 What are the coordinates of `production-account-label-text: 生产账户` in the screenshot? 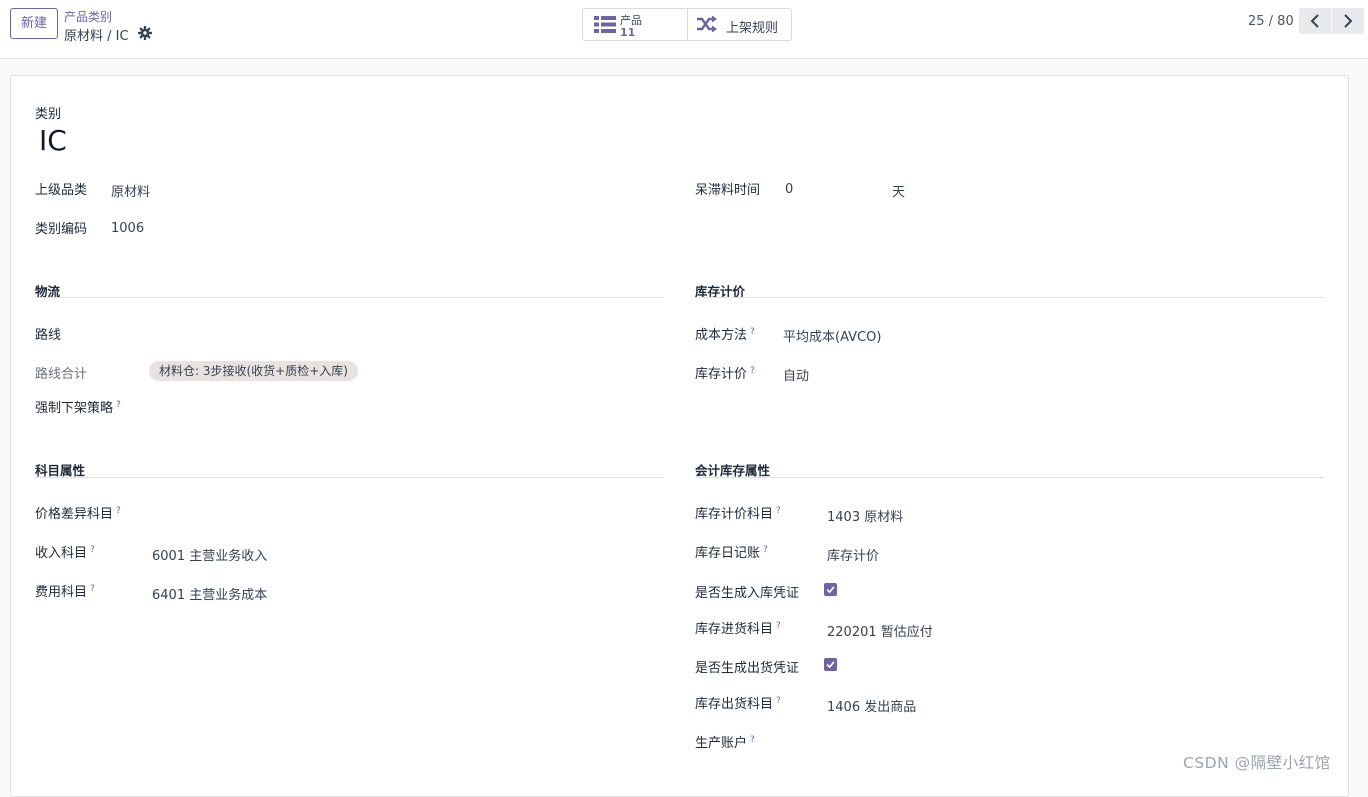 It's located at (721, 743).